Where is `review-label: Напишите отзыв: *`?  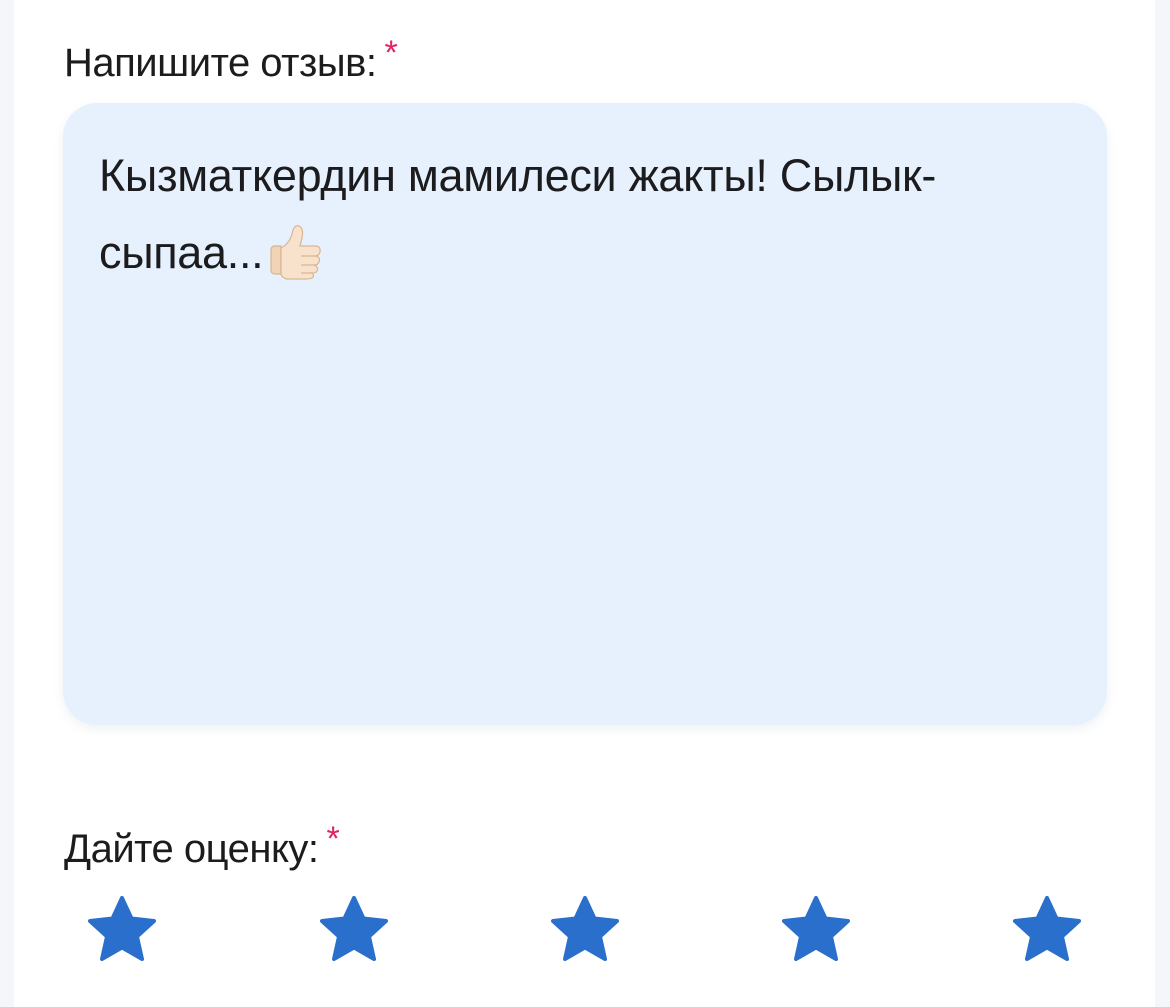
review-label: Напишите отзыв: * is located at coordinates (231, 60).